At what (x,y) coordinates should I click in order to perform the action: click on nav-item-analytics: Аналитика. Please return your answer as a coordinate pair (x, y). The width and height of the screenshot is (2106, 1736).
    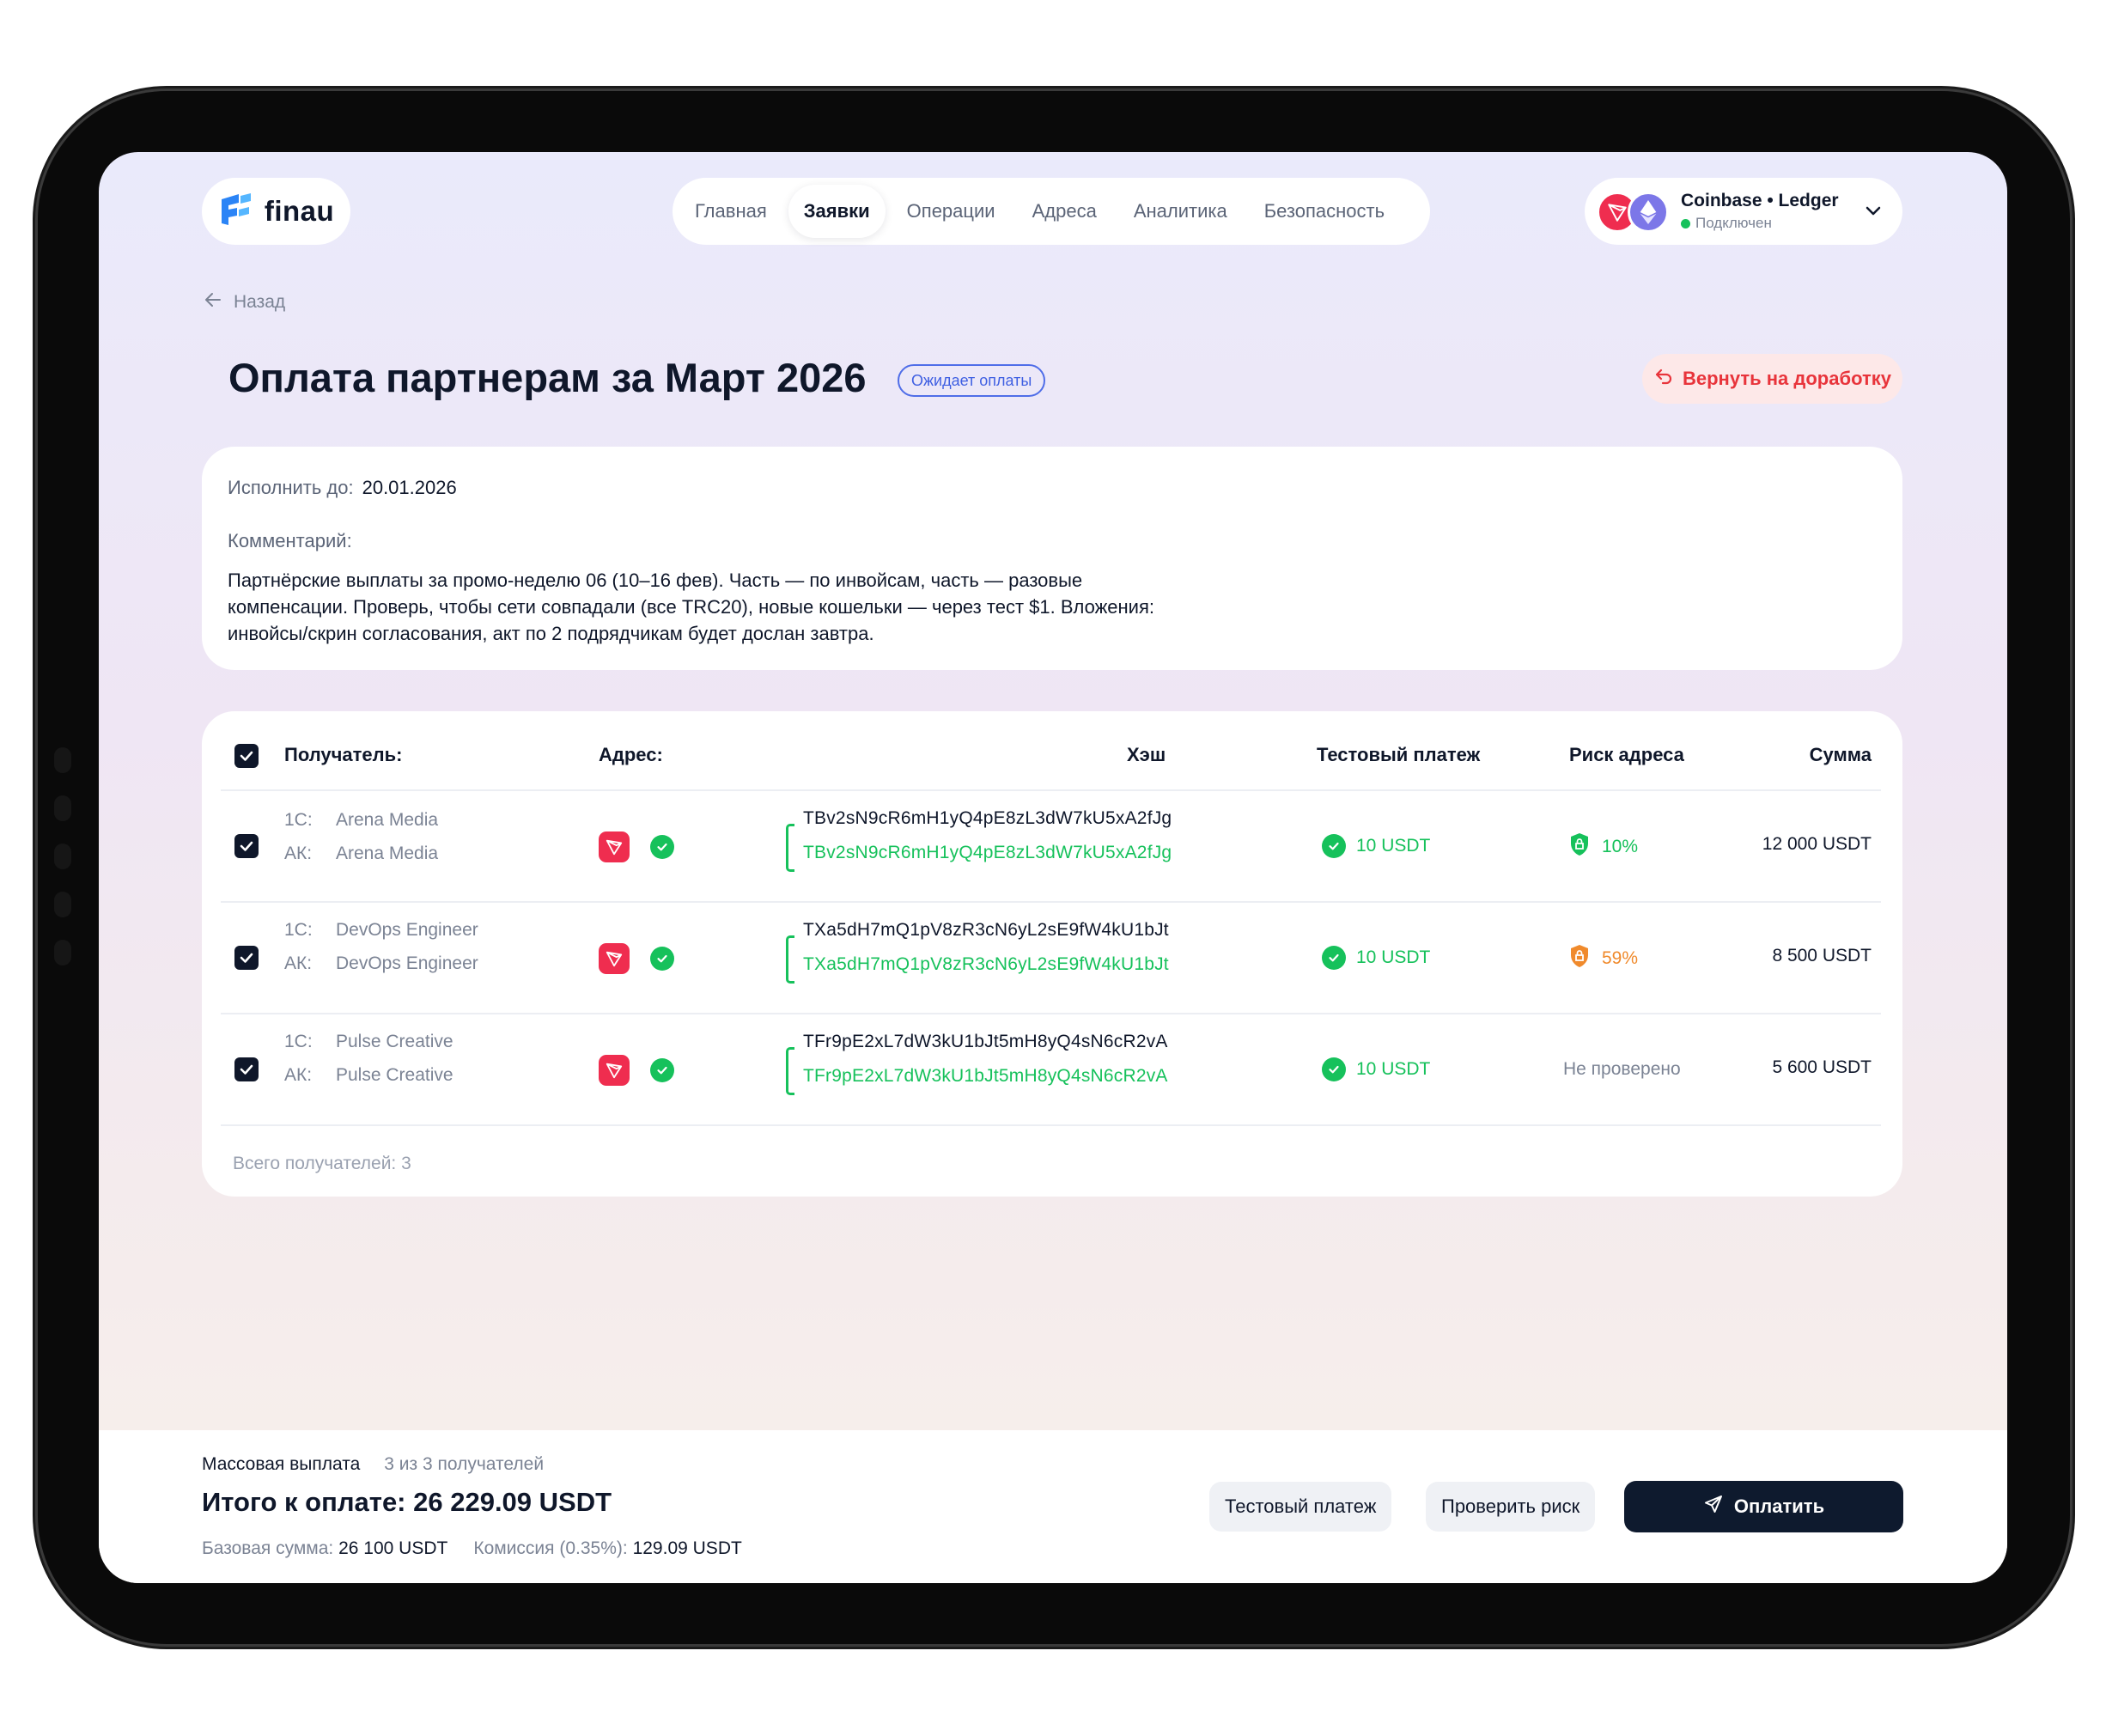
    Looking at the image, I should click on (1180, 212).